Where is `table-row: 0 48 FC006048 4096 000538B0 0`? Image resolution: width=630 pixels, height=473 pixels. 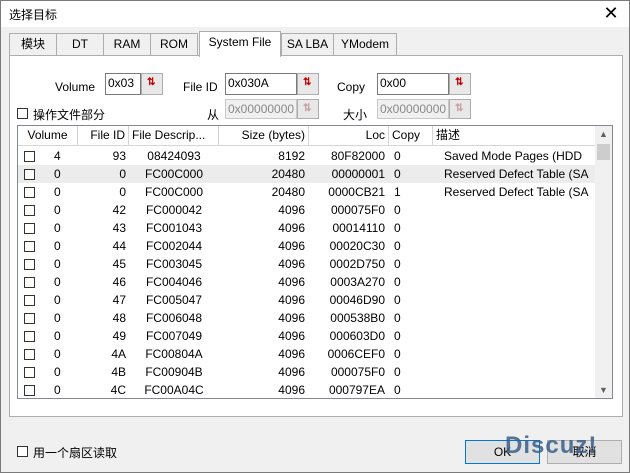 table-row: 0 48 FC006048 4096 000538B0 0 is located at coordinates (306, 318).